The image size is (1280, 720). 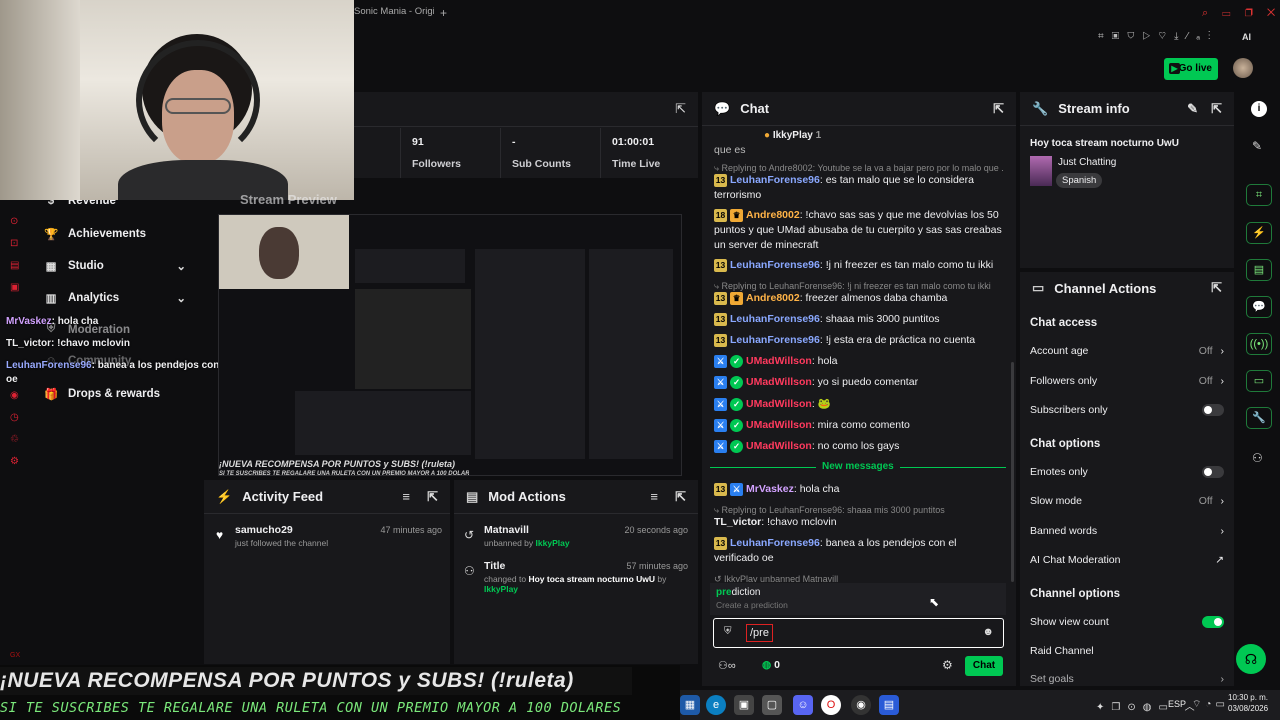 I want to click on raid-channel-row: Raid Channel, so click(x=1127, y=651).